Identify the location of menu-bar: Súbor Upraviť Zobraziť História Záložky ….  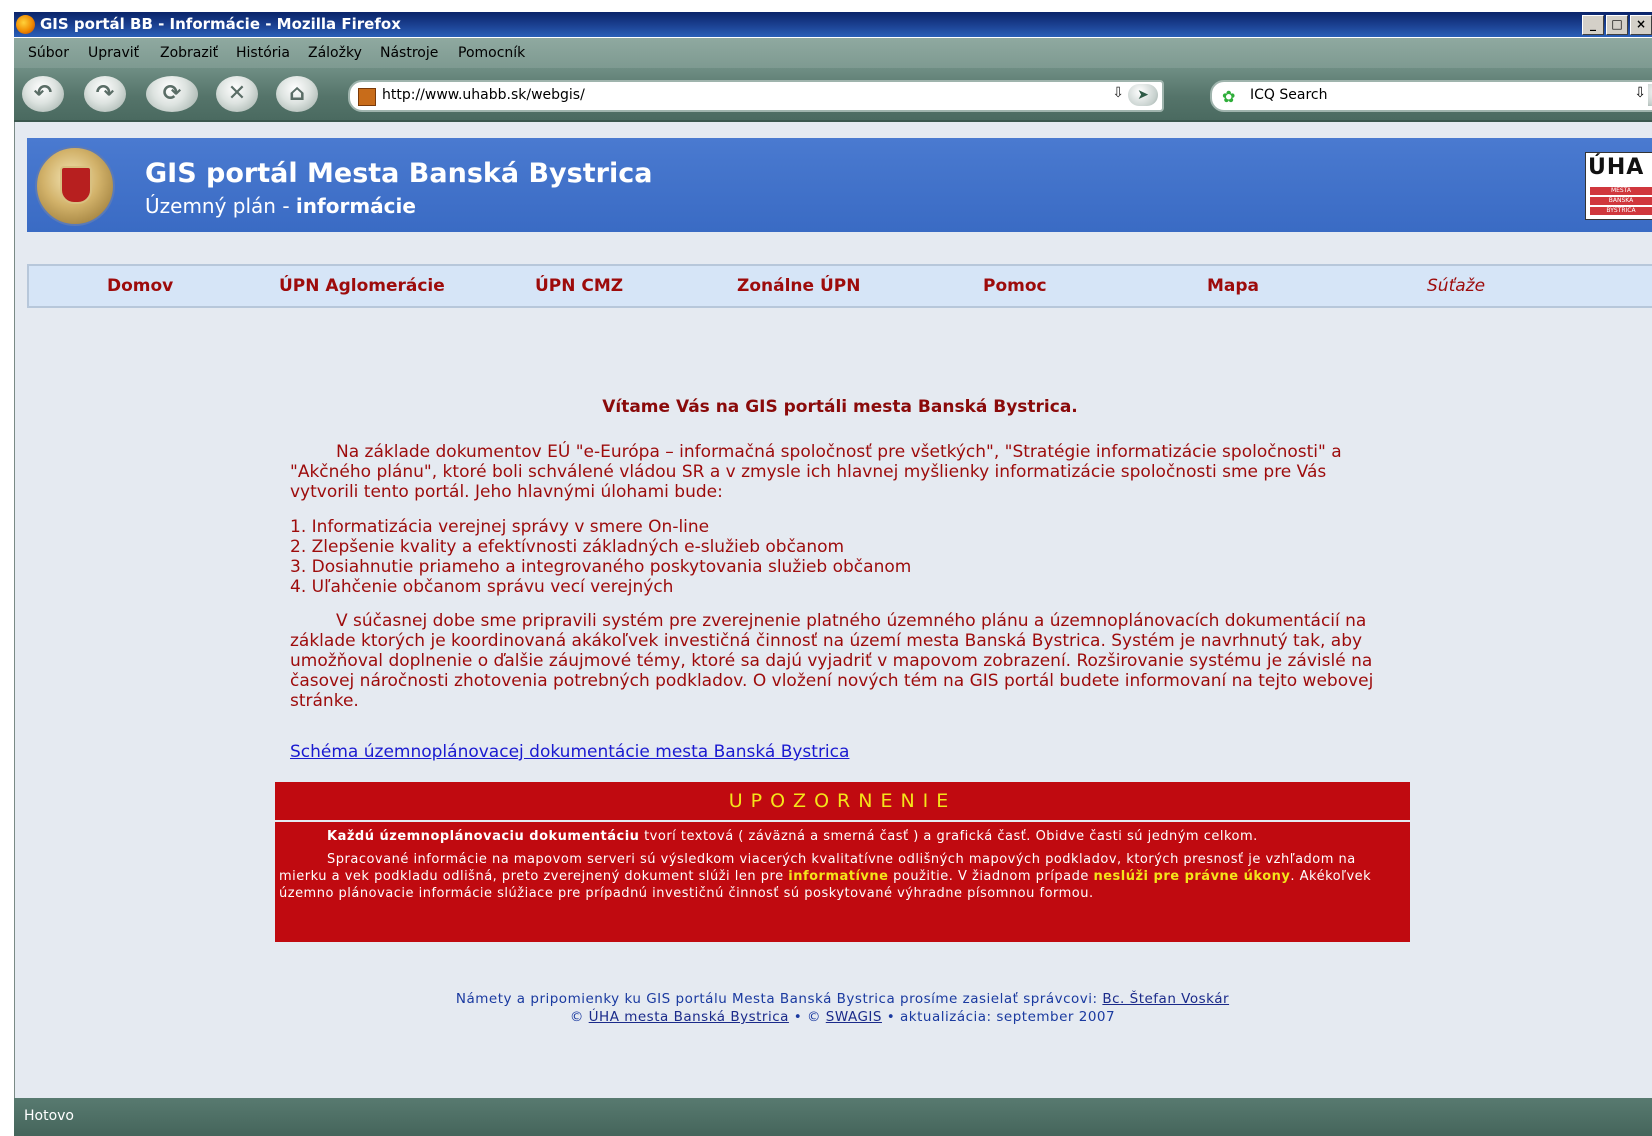
(833, 53).